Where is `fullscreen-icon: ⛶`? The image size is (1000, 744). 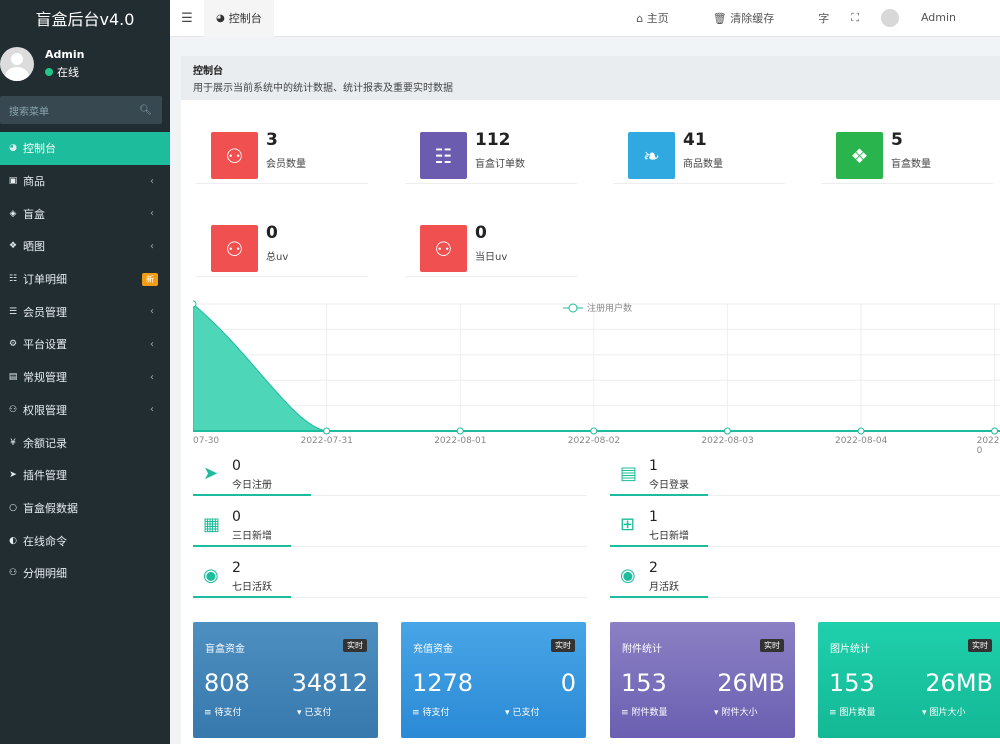
fullscreen-icon: ⛶ is located at coordinates (855, 18).